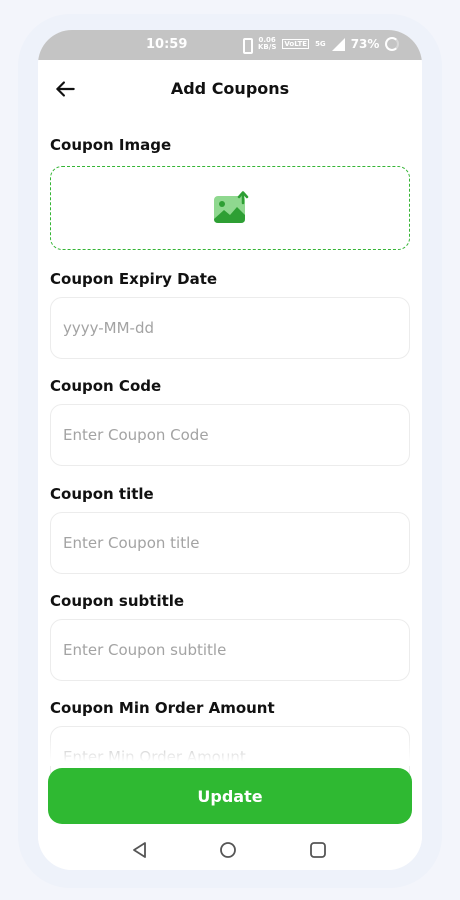 The height and width of the screenshot is (900, 460). I want to click on system-nav-bar, so click(230, 850).